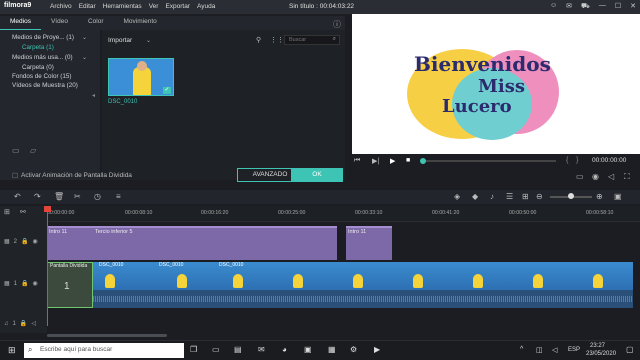 This screenshot has width=640, height=360. What do you see at coordinates (577, 160) in the screenshot?
I see `mark-out-icon: }` at bounding box center [577, 160].